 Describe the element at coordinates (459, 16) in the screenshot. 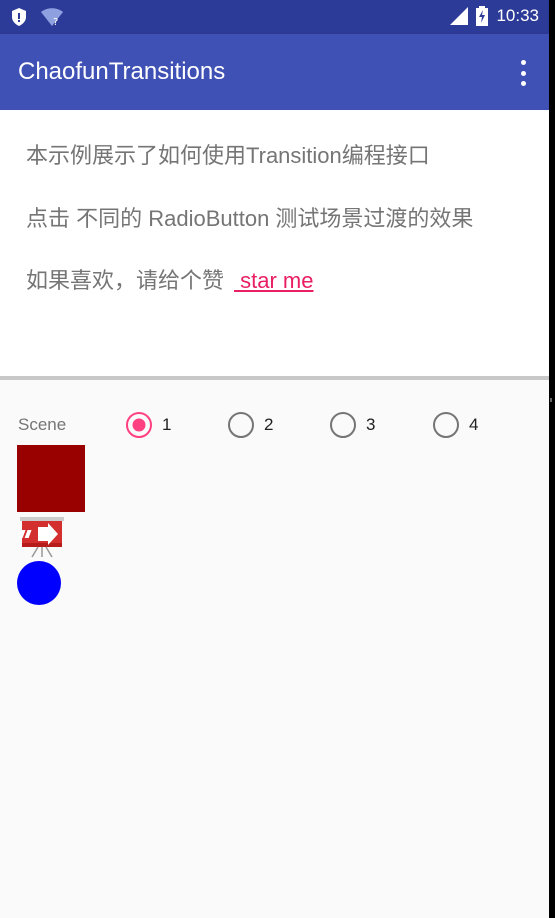

I see `signal-icon` at that location.